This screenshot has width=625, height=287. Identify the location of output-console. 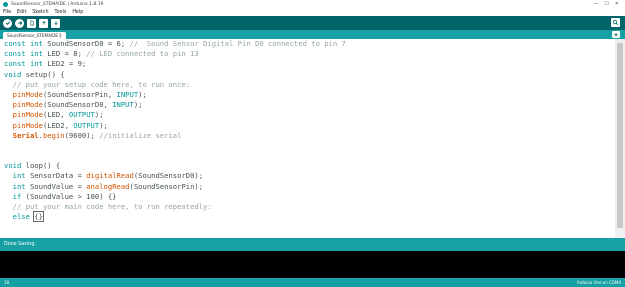
(312, 264).